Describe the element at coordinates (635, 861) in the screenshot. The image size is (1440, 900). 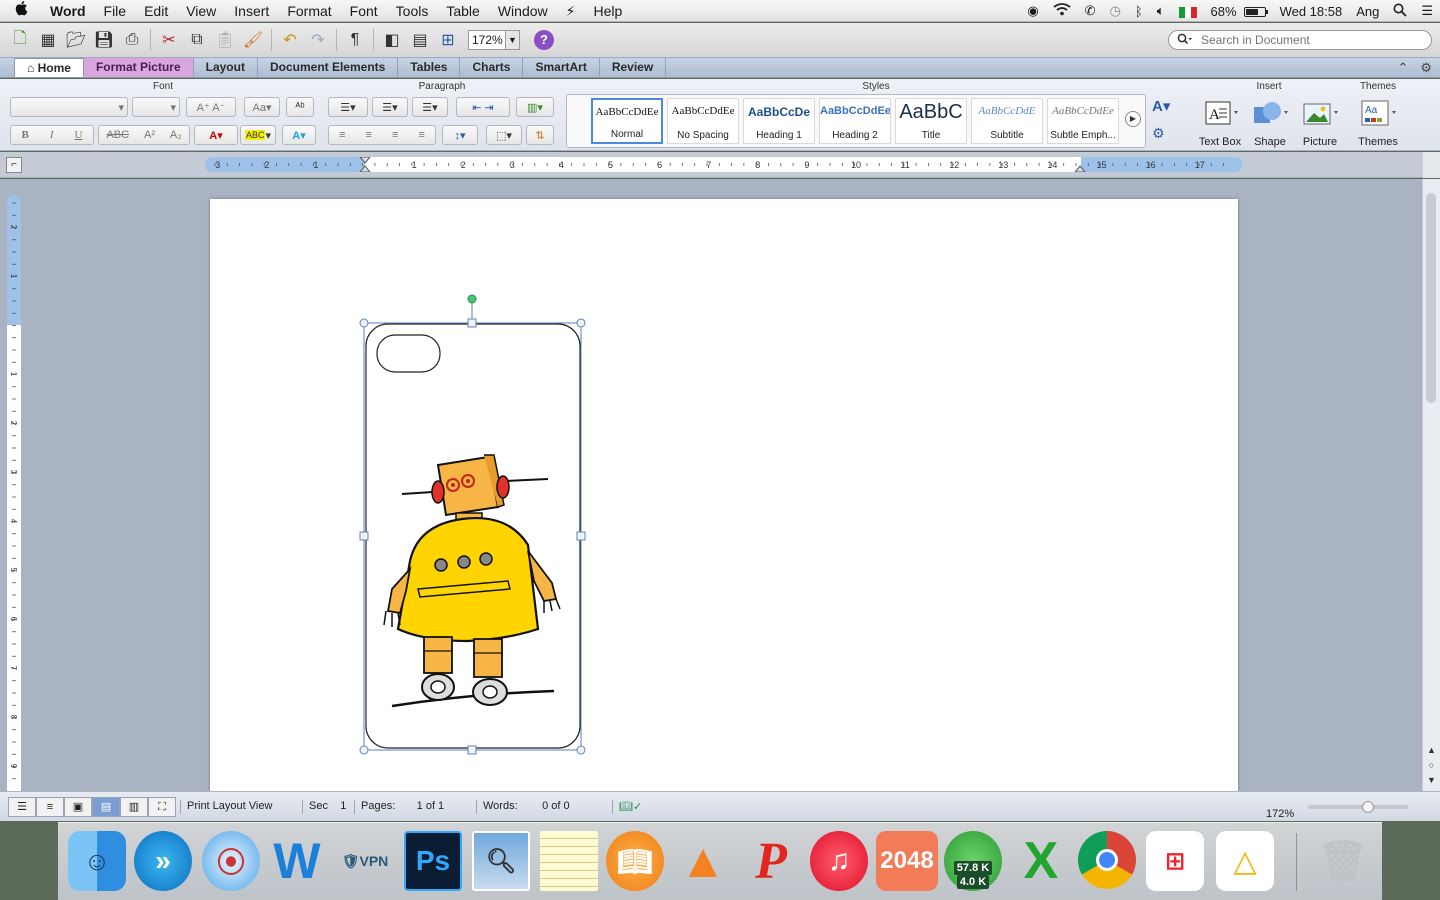
I see `ibooks-icon: 📖︎` at that location.